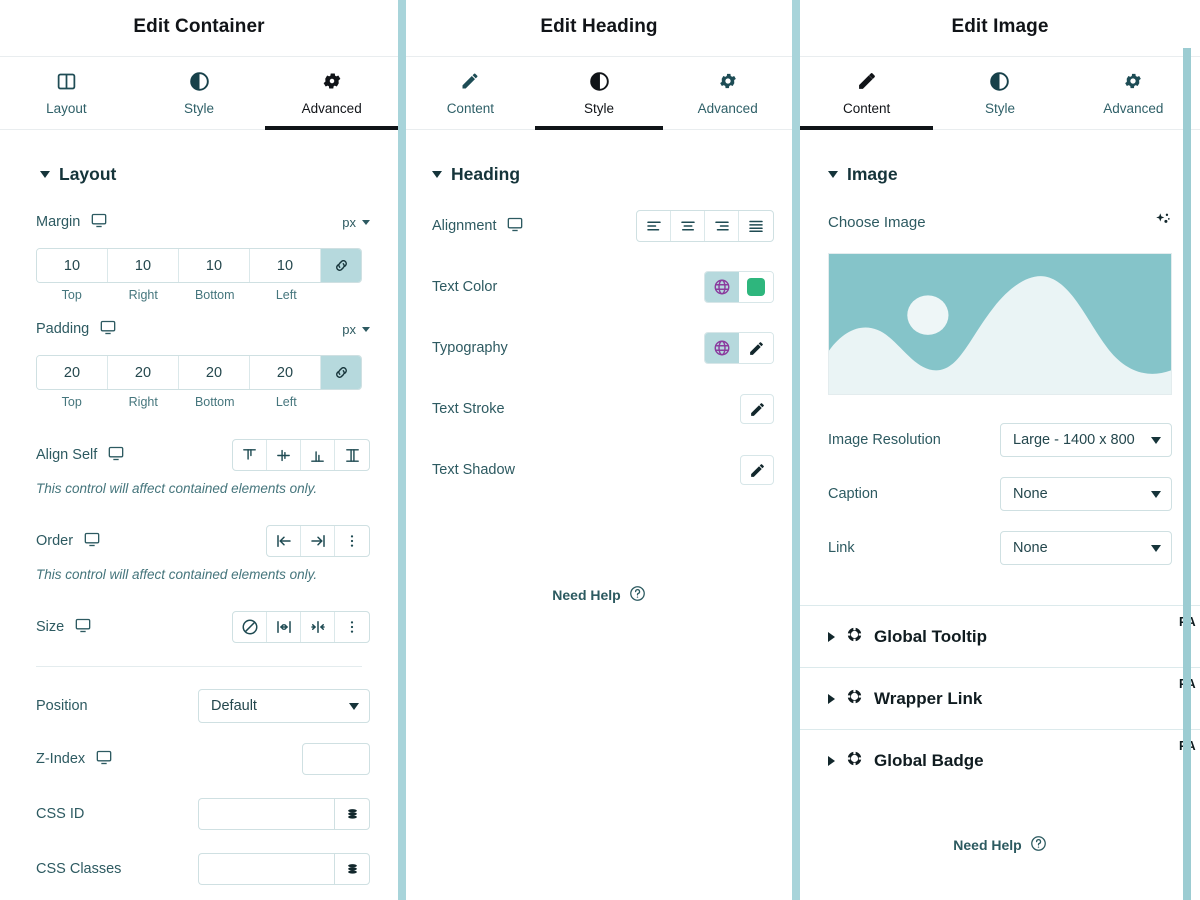 The height and width of the screenshot is (900, 1200). Describe the element at coordinates (756, 348) in the screenshot. I see `edit-typography-icon` at that location.